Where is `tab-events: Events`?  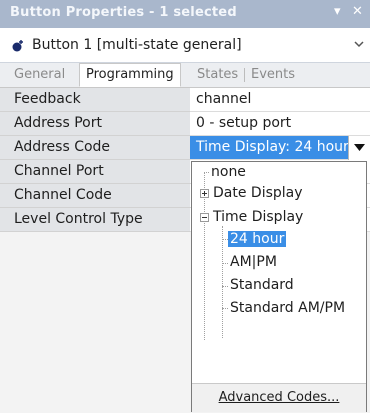 tab-events: Events is located at coordinates (273, 74).